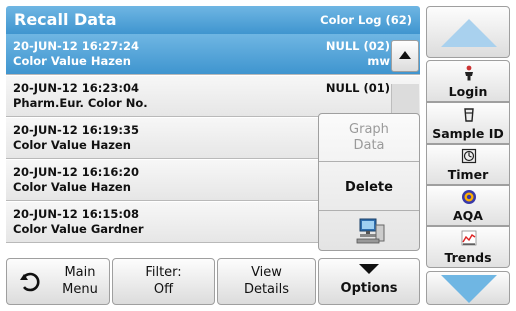 The height and width of the screenshot is (311, 516). Describe the element at coordinates (469, 197) in the screenshot. I see `aqa-icon` at that location.